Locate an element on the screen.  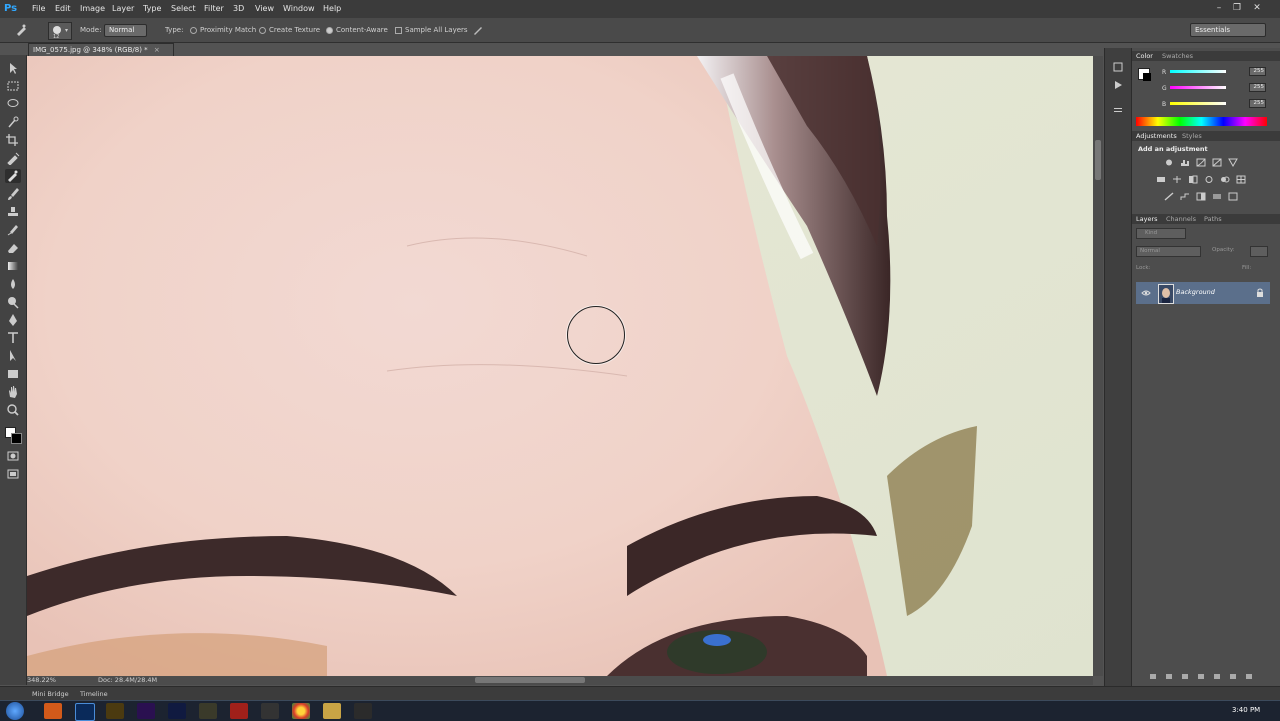
quick-selection-tool-icon is located at coordinates (13, 122).